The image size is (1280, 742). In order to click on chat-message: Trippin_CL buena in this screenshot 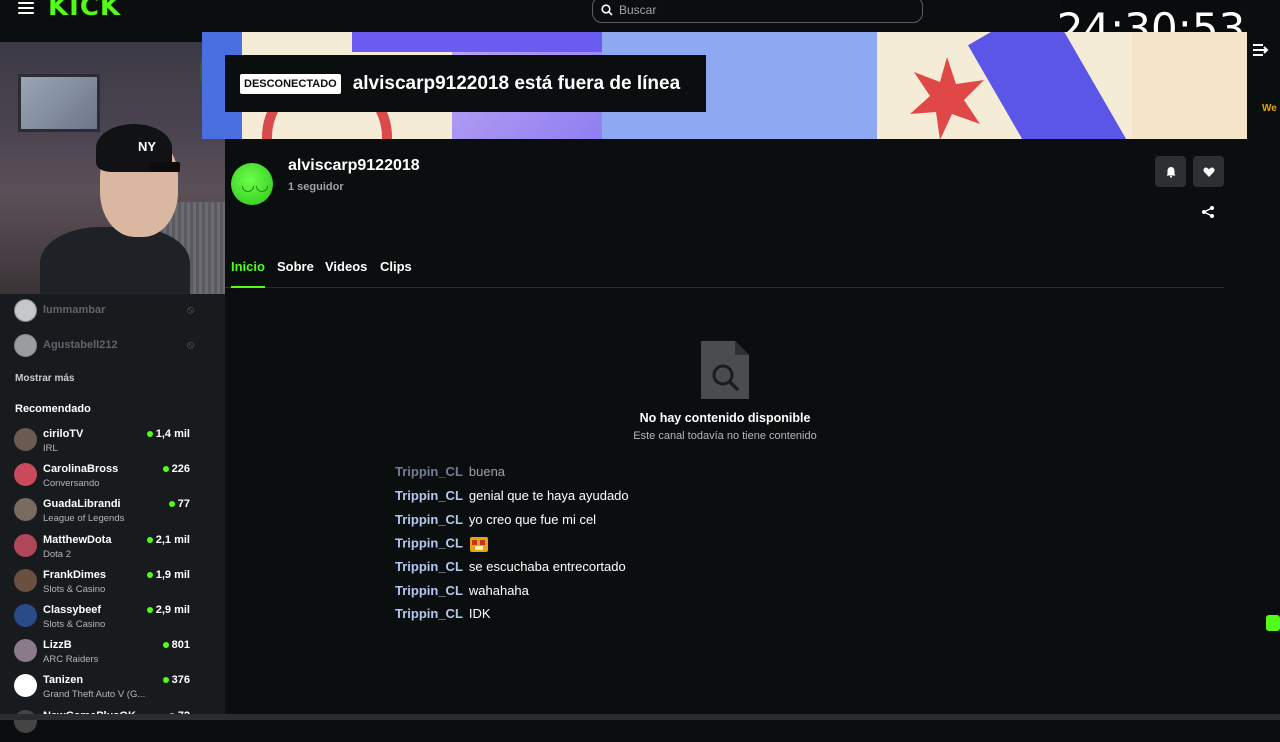, I will do `click(450, 471)`.